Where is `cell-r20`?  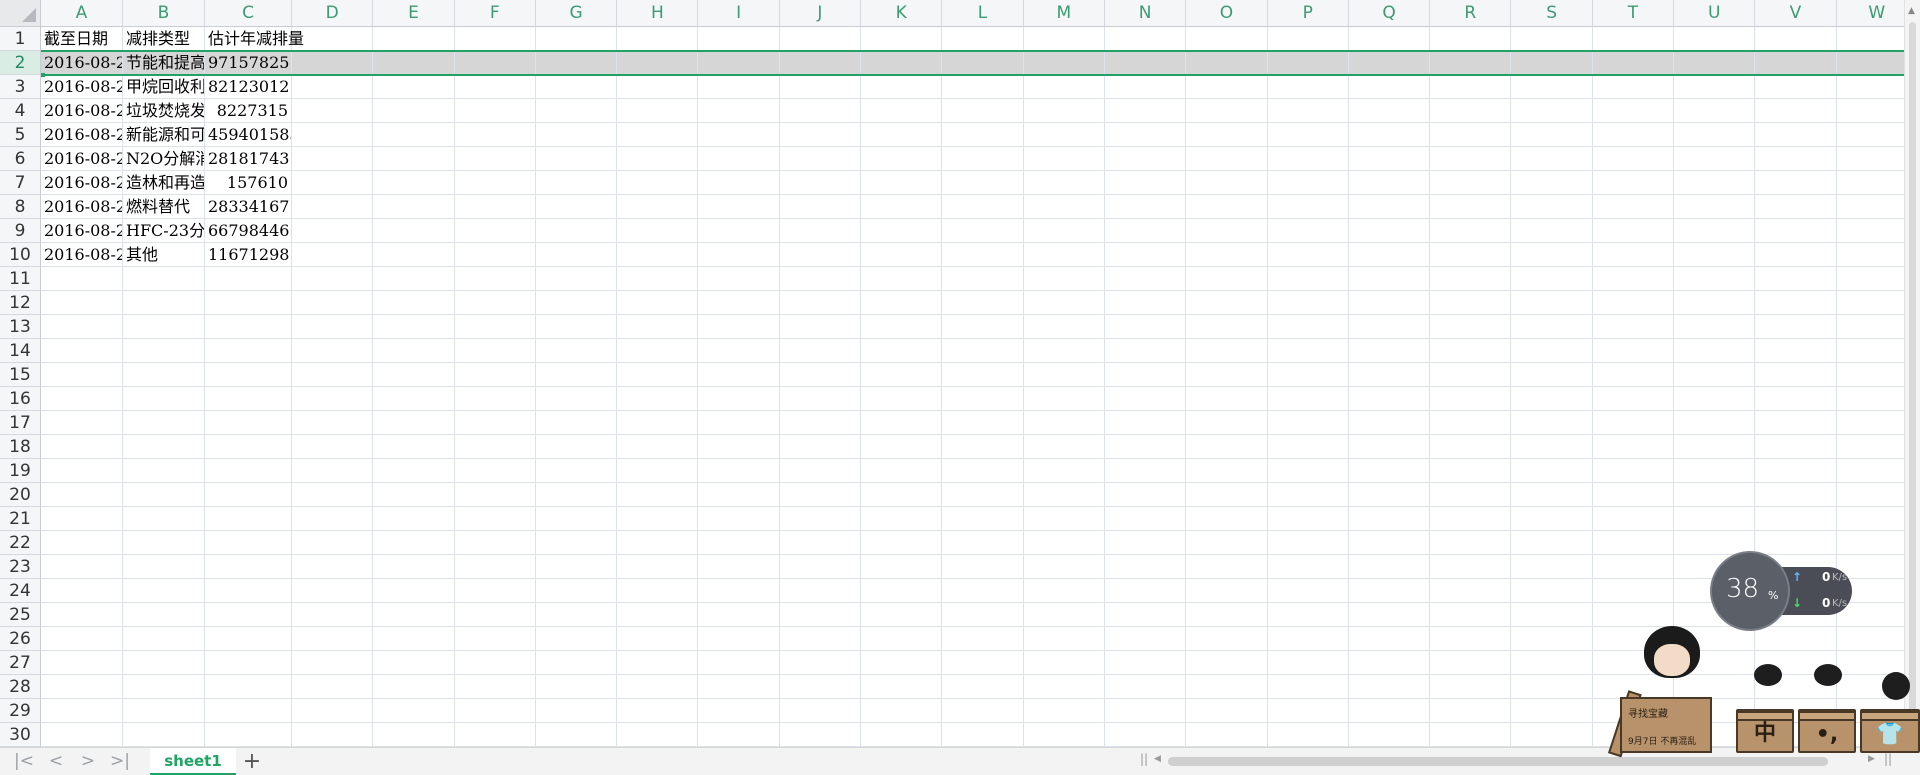 cell-r20 is located at coordinates (1471, 495).